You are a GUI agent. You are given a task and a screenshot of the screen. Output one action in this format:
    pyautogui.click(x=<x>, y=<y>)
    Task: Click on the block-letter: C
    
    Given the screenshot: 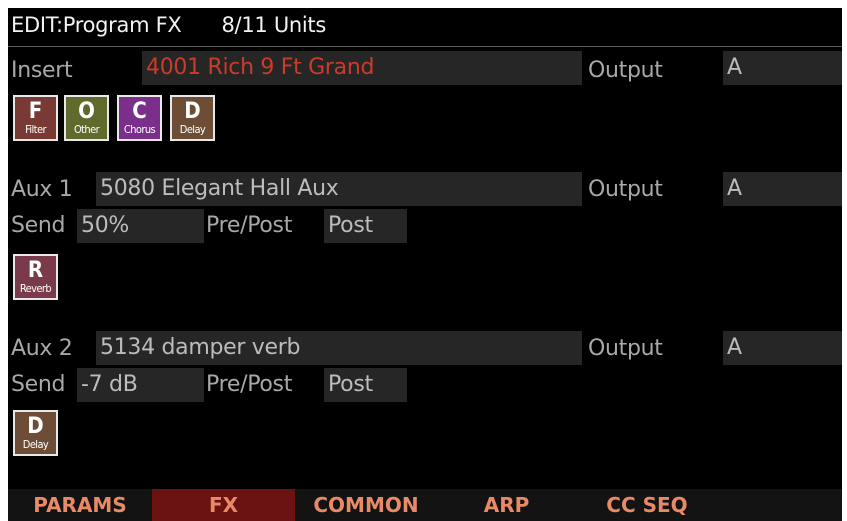 What is the action you would take?
    pyautogui.click(x=139, y=111)
    